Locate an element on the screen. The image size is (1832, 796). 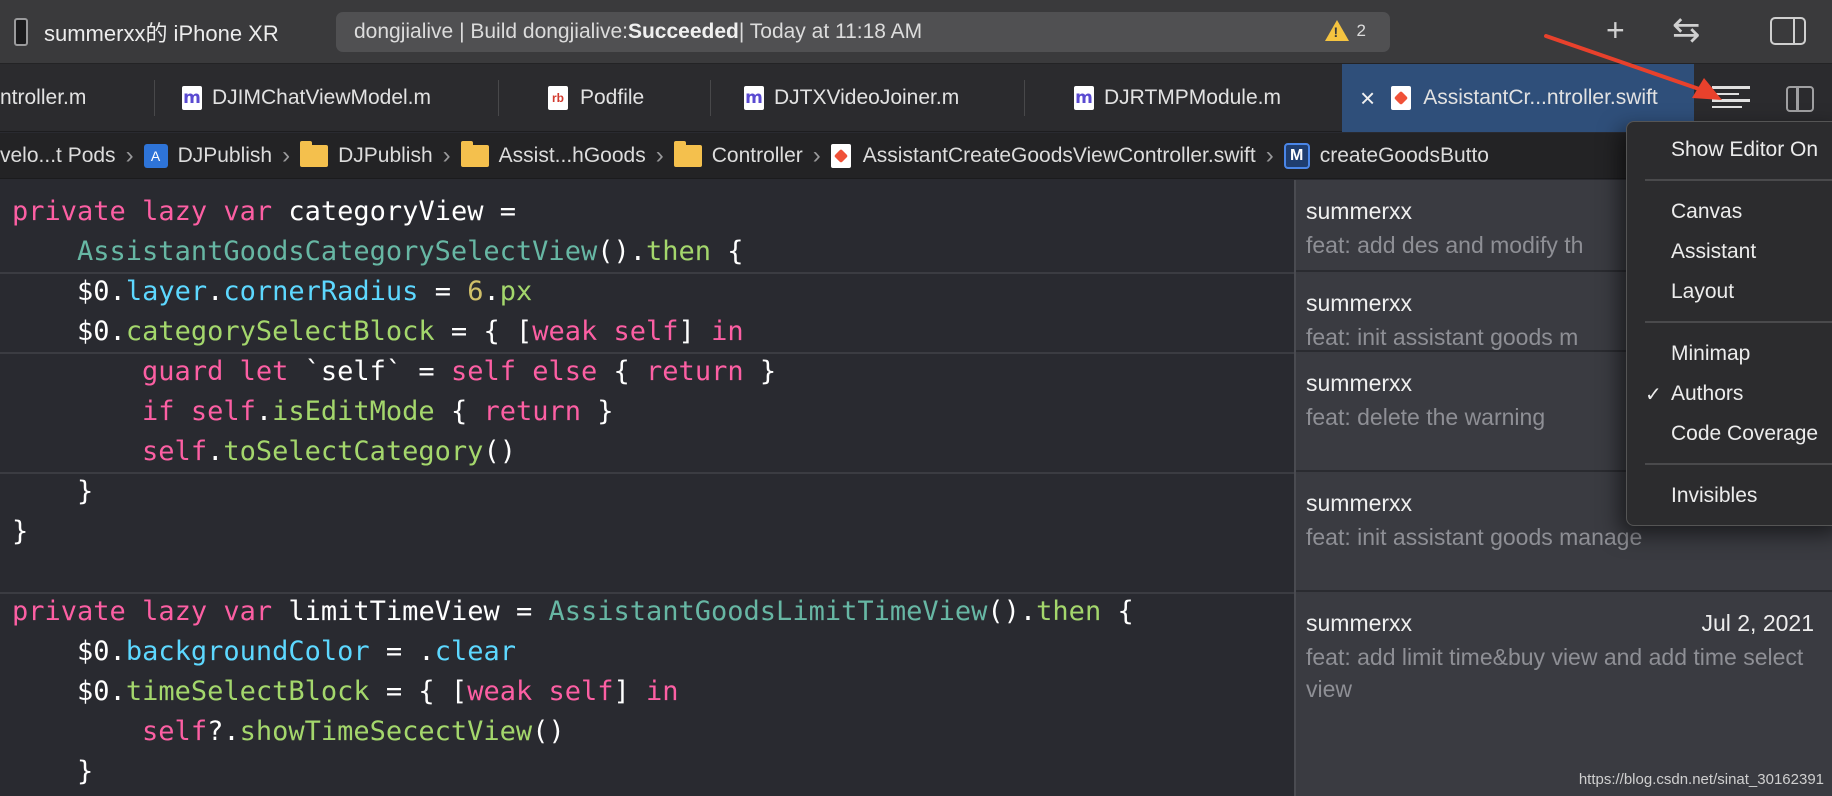
code-line: $0.layer.cornerRadius = 6.px is located at coordinates (305, 291).